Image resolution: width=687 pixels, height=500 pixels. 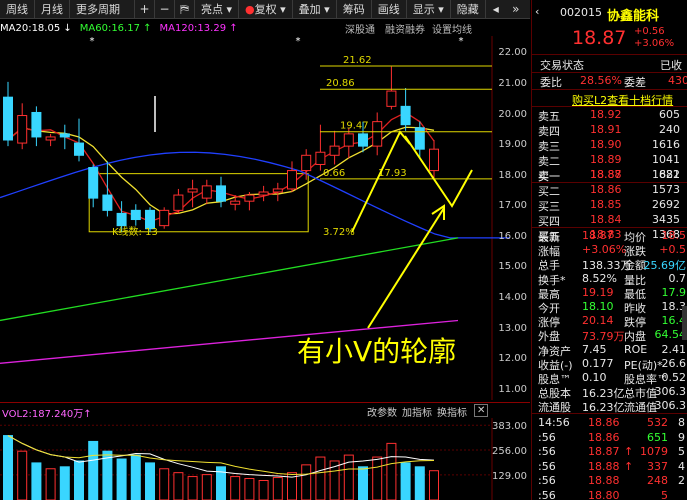 What do you see at coordinates (145, 9) in the screenshot?
I see `zoom-in-icon: +` at bounding box center [145, 9].